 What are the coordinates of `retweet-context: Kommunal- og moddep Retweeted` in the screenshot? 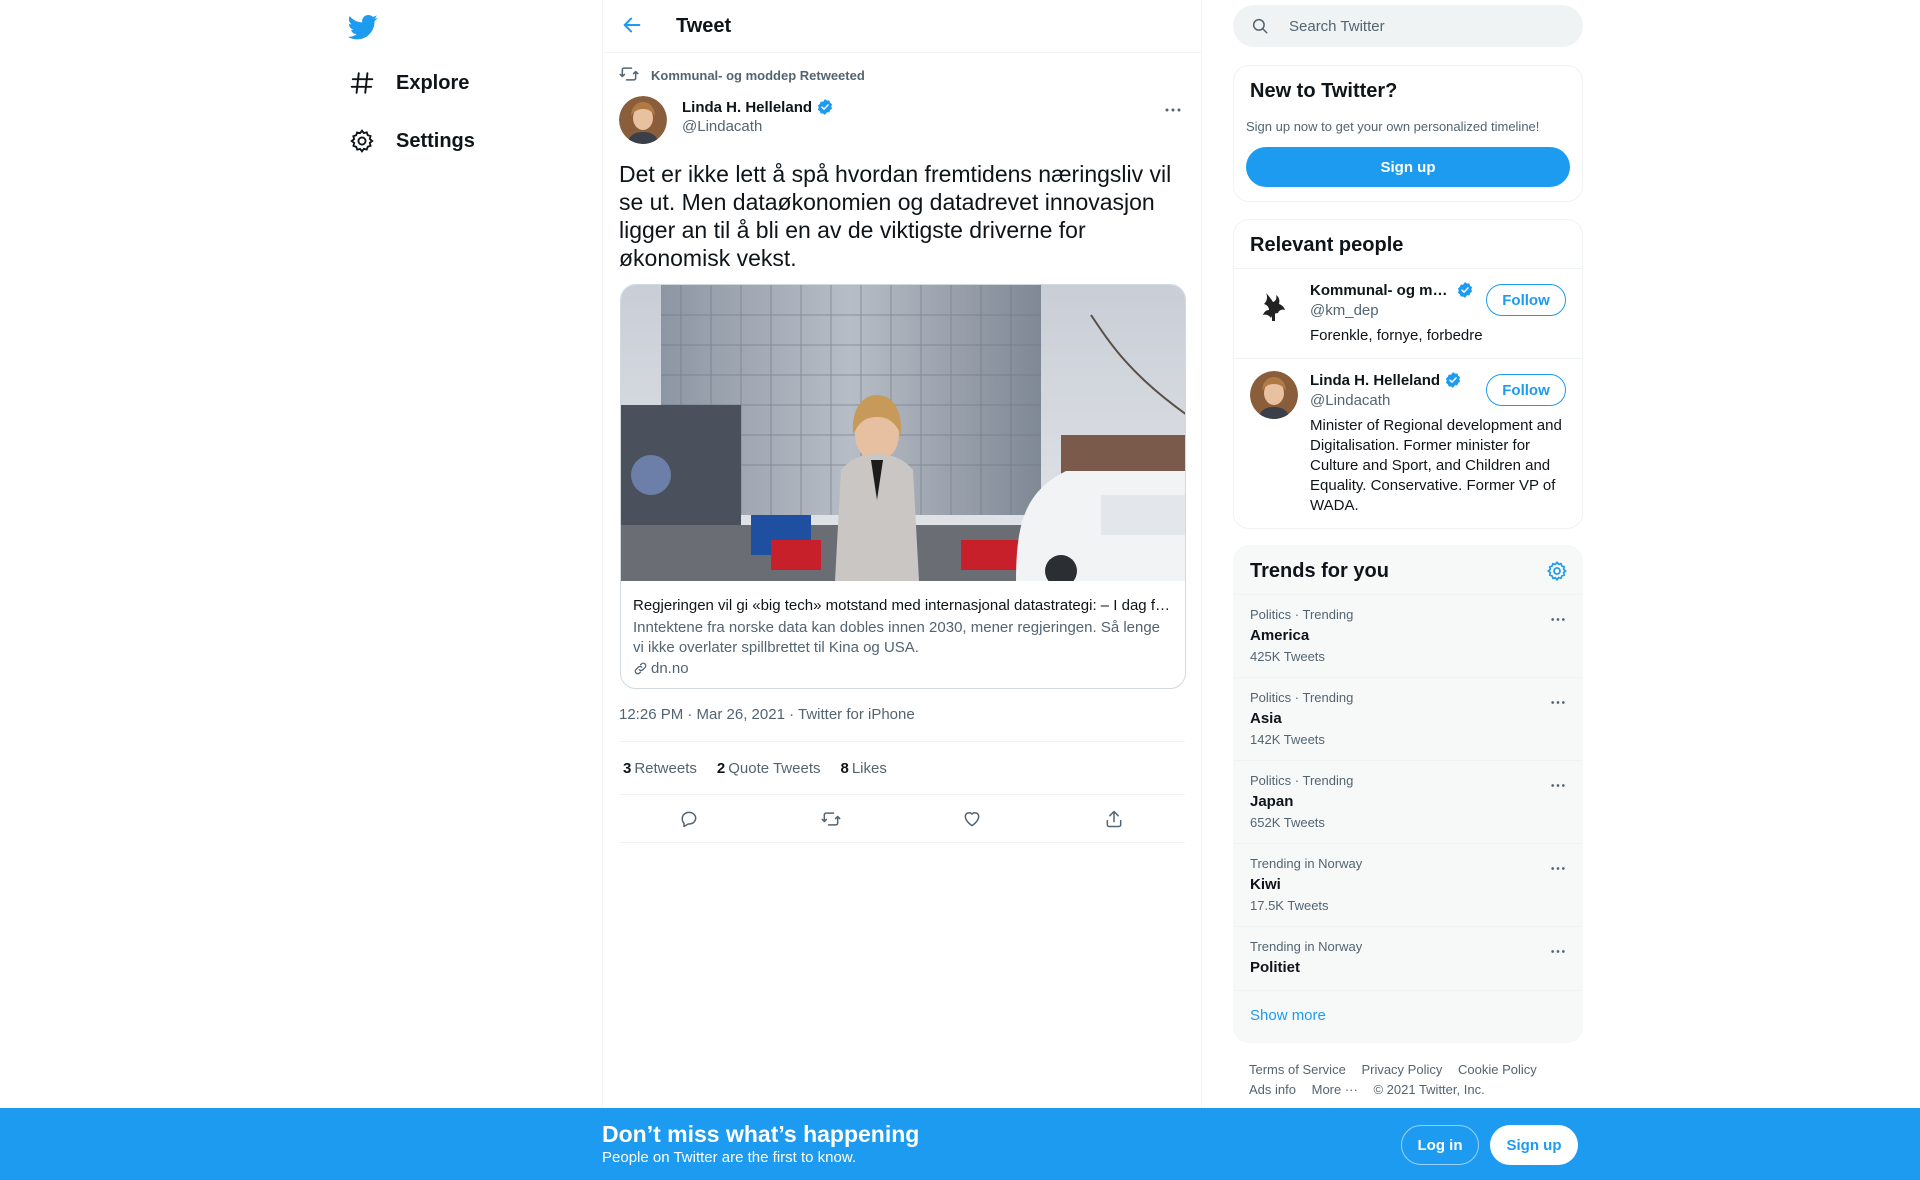 It's located at (742, 75).